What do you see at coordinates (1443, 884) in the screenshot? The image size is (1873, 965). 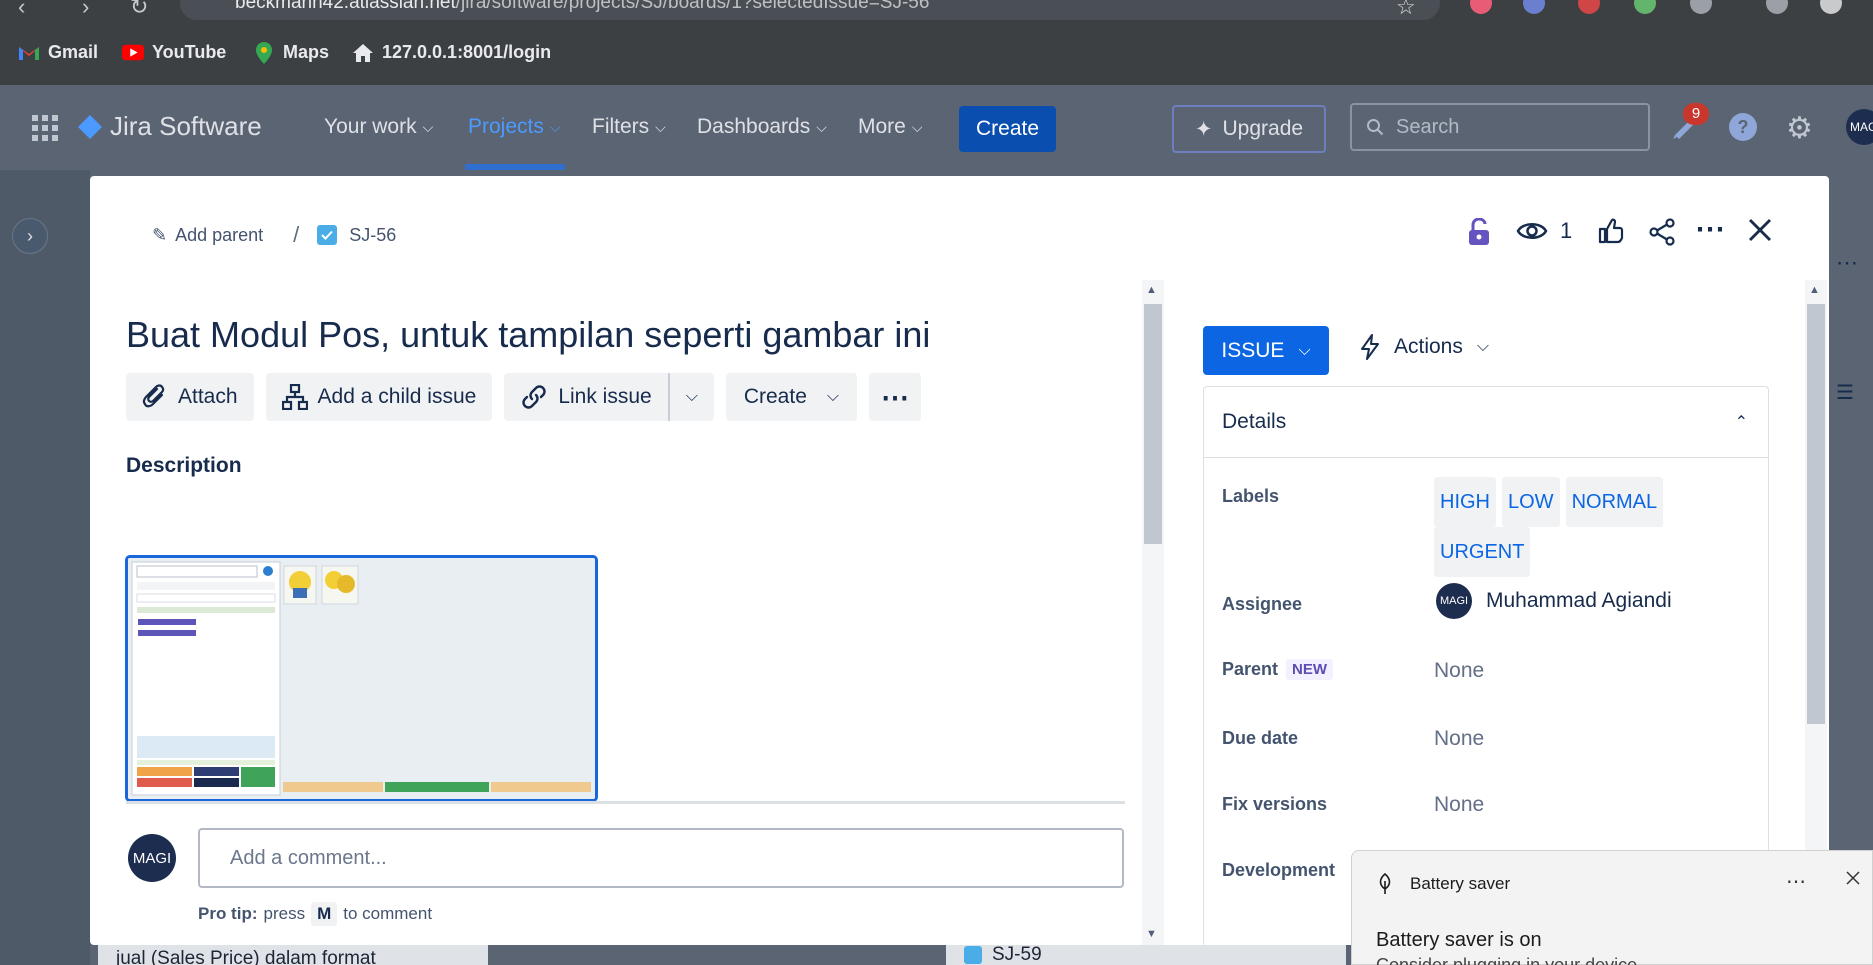 I see `toast-header: Battery saver` at bounding box center [1443, 884].